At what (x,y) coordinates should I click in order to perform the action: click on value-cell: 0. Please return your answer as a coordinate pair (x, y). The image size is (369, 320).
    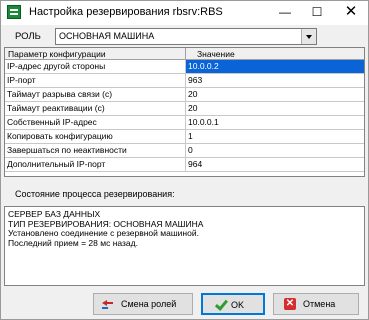
    Looking at the image, I should click on (275, 150).